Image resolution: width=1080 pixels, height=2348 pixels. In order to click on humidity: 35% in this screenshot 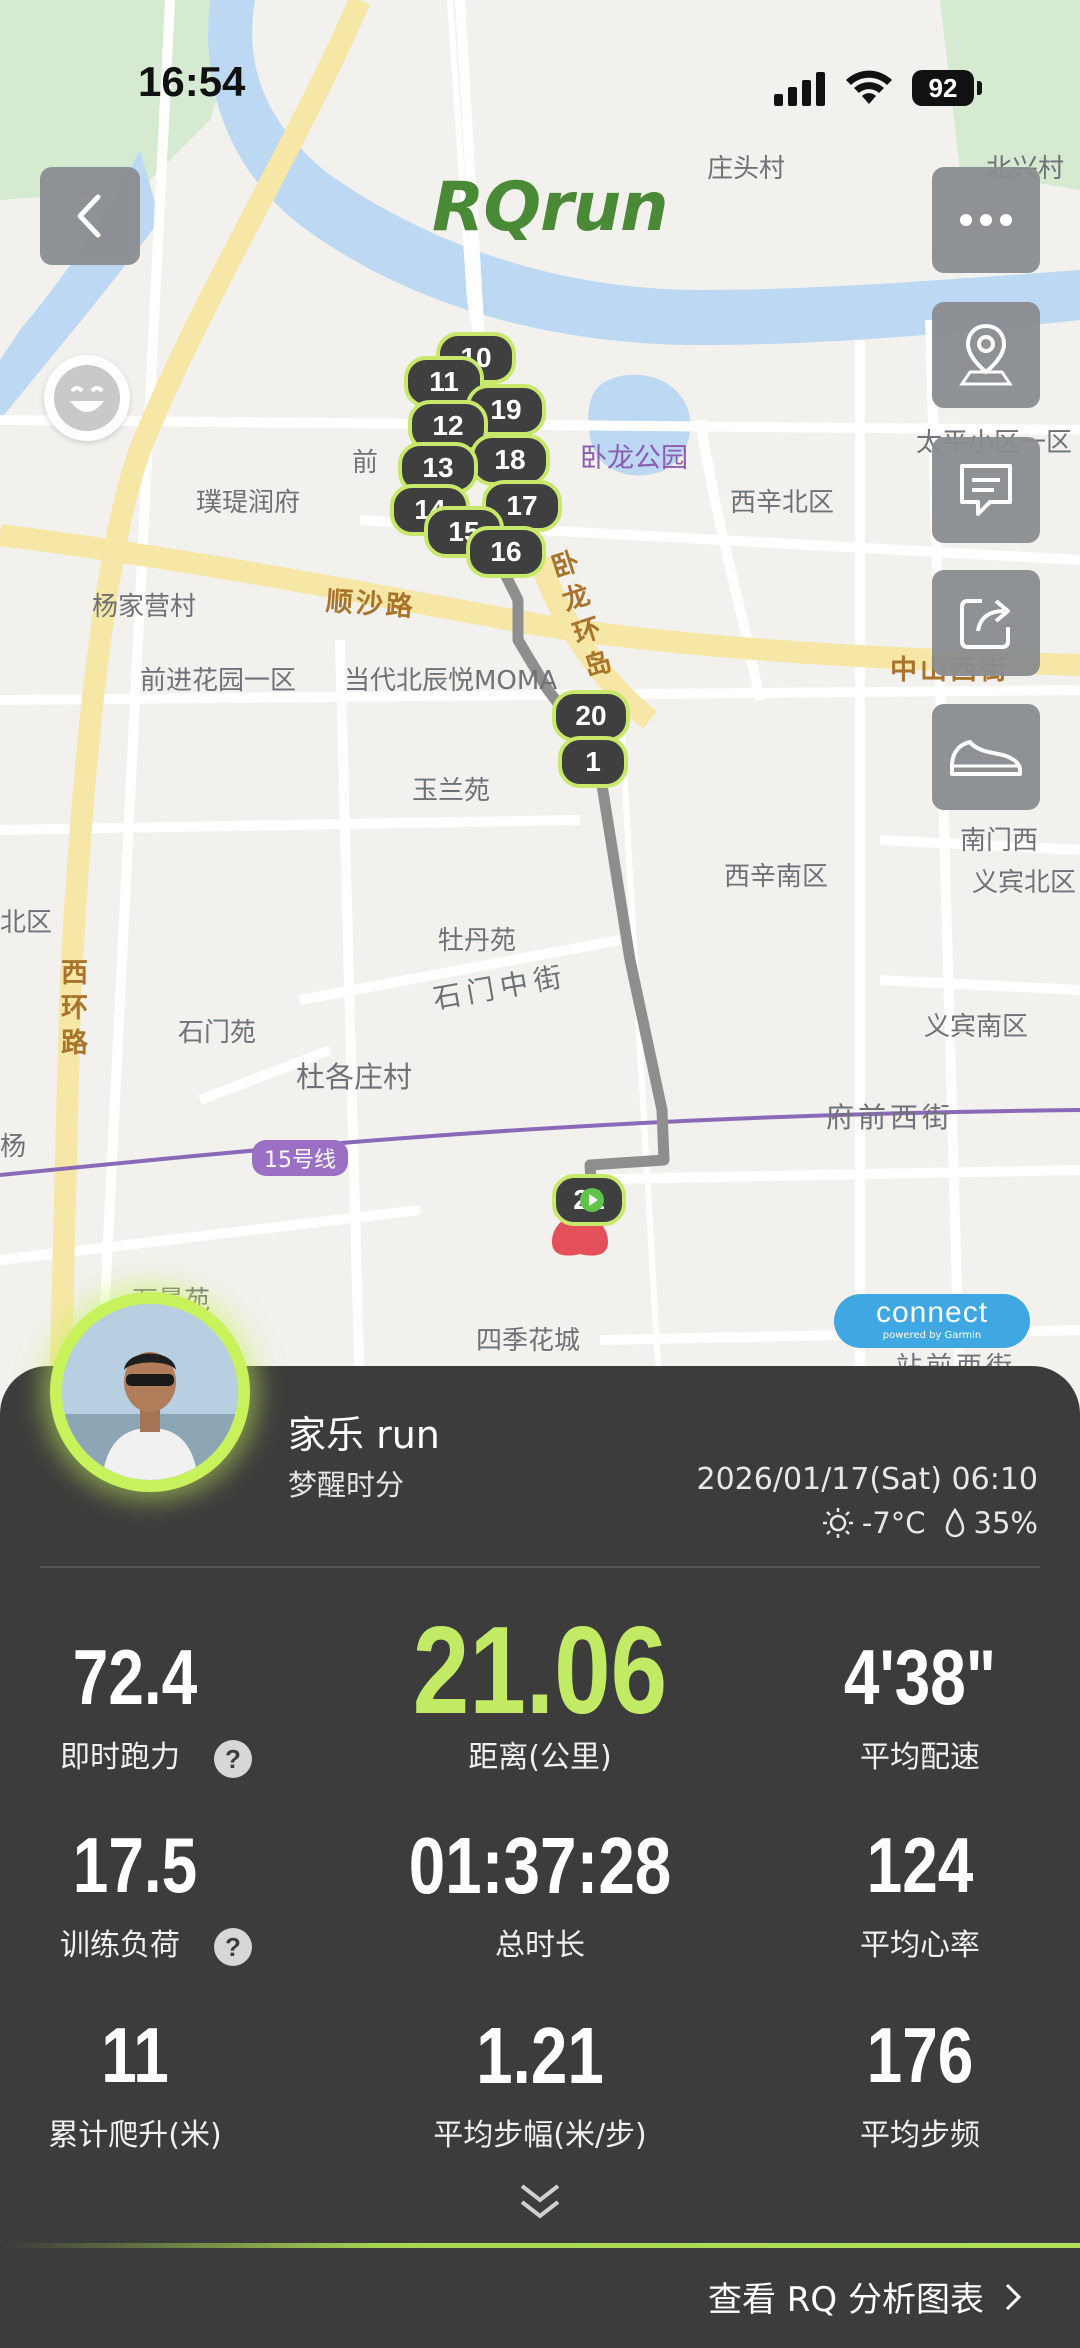, I will do `click(1005, 1523)`.